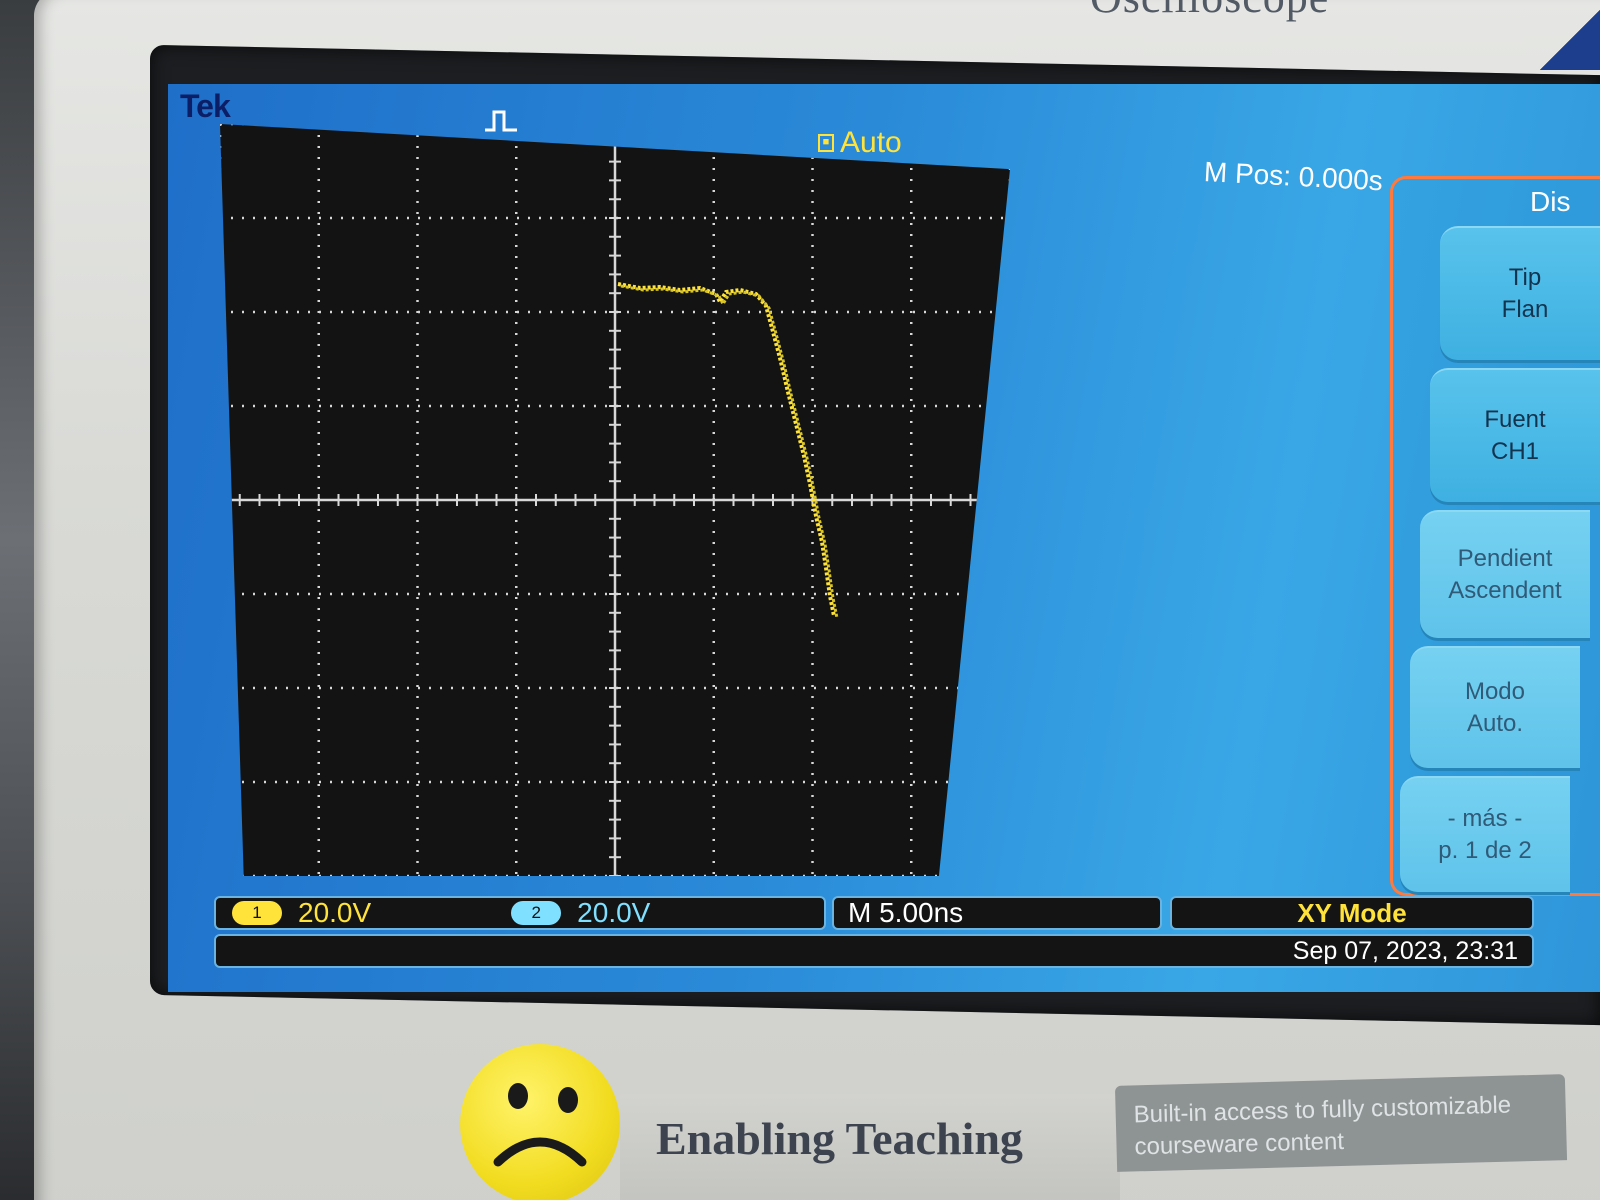 This screenshot has height=1200, width=1600. I want to click on trigger-status: ■ Auto, so click(860, 143).